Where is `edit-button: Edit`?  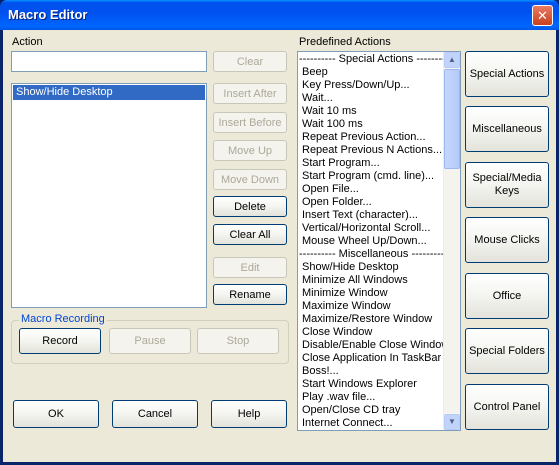
edit-button: Edit is located at coordinates (250, 267).